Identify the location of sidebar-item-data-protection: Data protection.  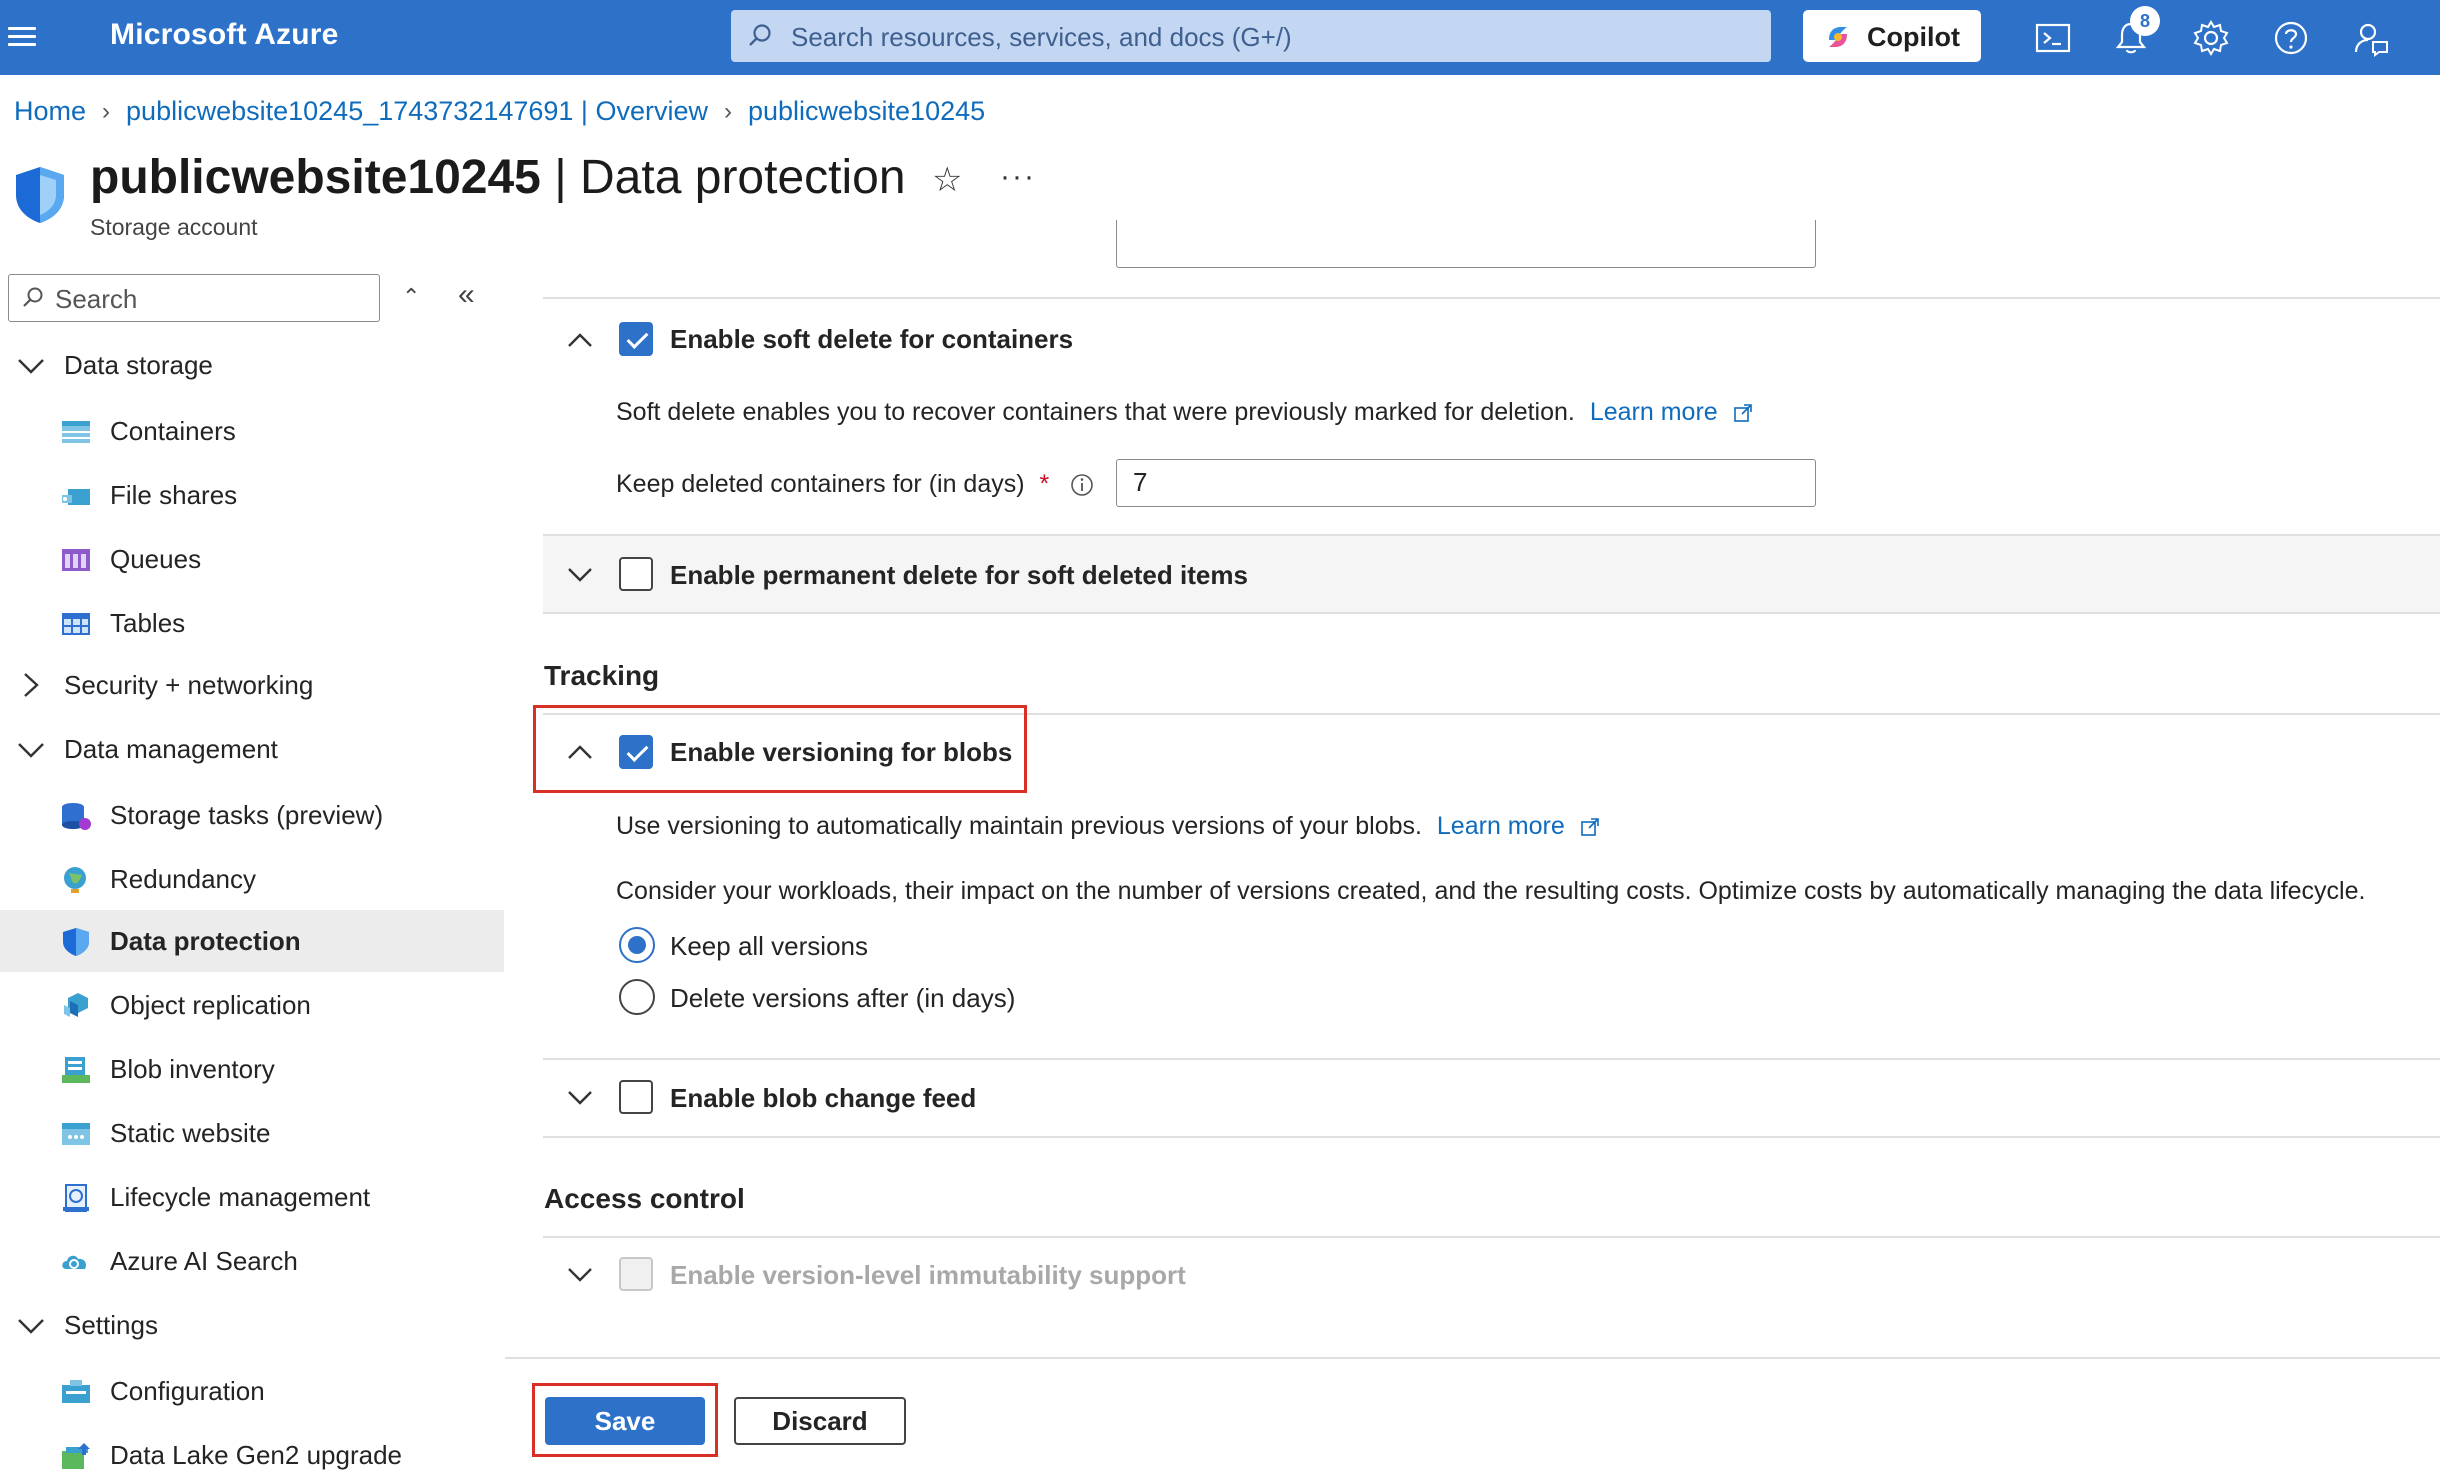
(252, 941).